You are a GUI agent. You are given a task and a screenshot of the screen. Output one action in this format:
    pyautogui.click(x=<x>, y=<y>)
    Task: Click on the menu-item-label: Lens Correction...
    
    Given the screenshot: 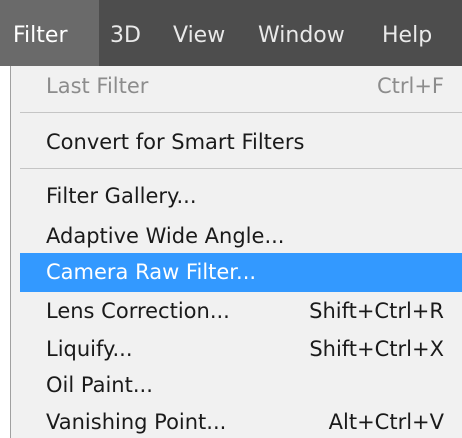 What is the action you would take?
    pyautogui.click(x=138, y=311)
    